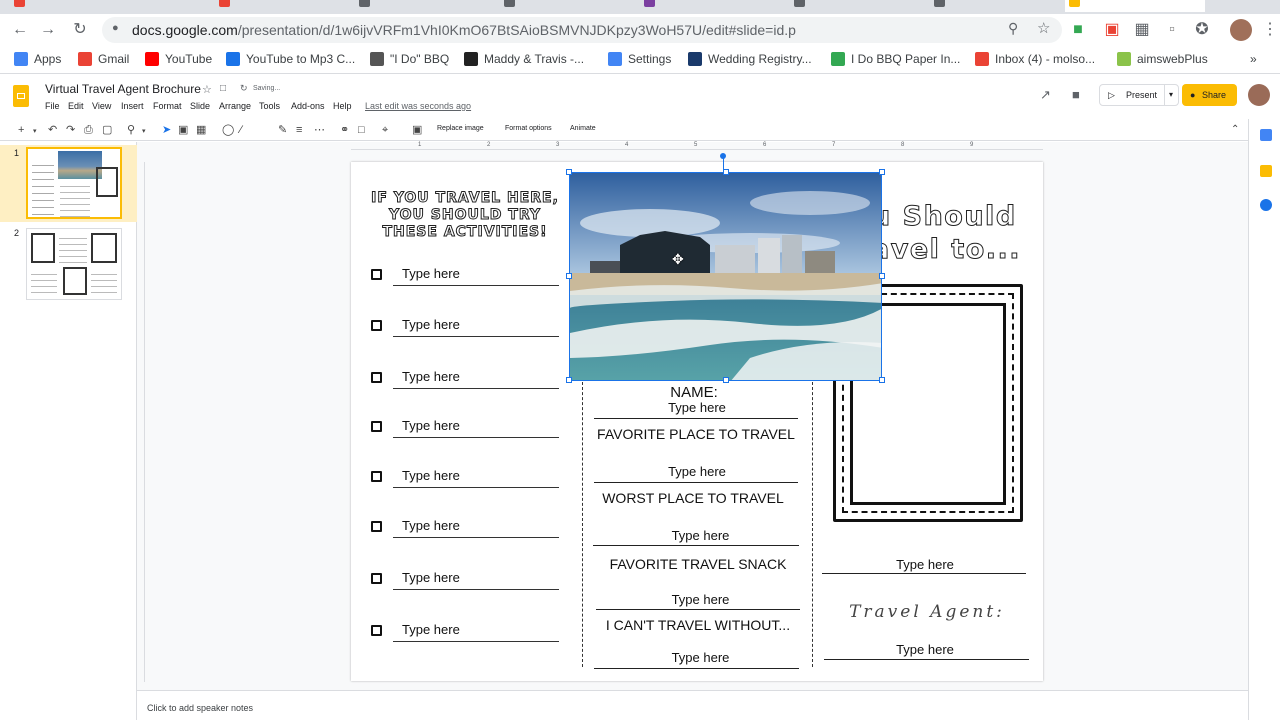 Image resolution: width=1280 pixels, height=720 pixels. Describe the element at coordinates (123, 89) in the screenshot. I see `document-title: Virtual Travel Agent Brochure` at that location.